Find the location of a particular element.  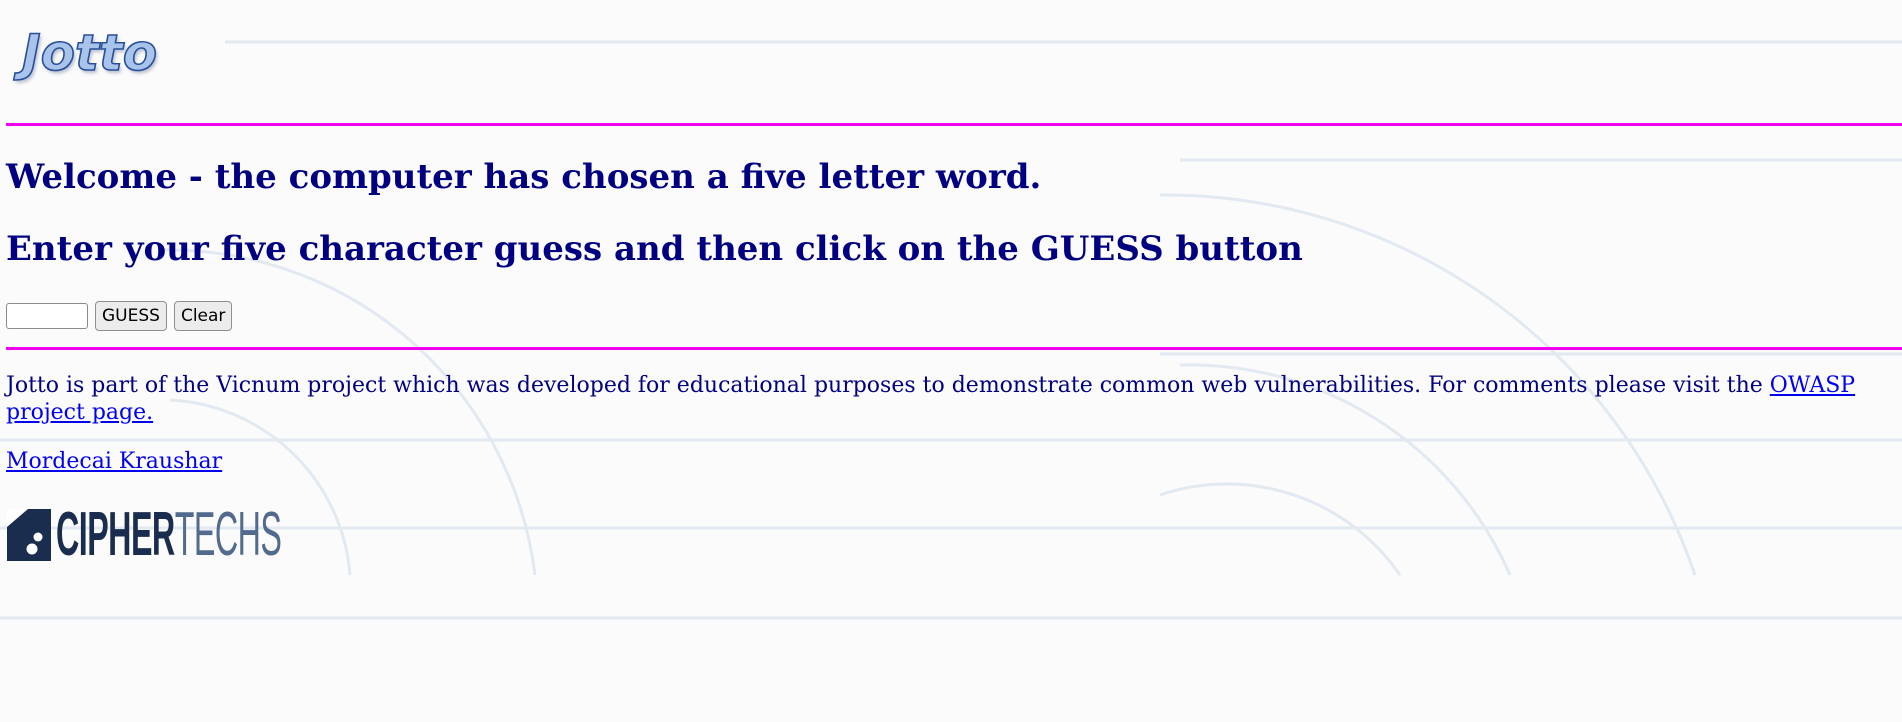

ciphertechs-wordmark: CIPHERTECHS is located at coordinates (169, 535).